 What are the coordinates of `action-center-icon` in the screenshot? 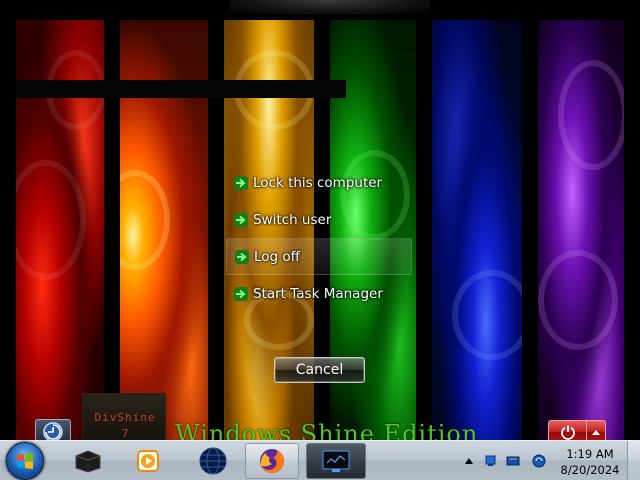 It's located at (513, 461).